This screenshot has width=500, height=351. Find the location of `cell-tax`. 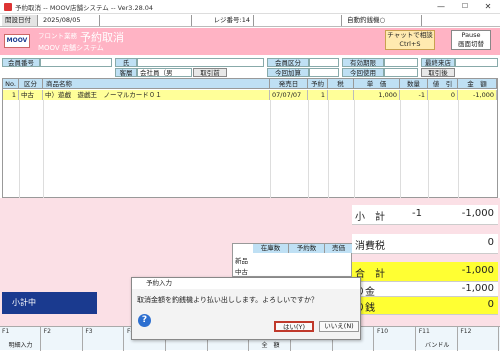

cell-tax is located at coordinates (341, 95).